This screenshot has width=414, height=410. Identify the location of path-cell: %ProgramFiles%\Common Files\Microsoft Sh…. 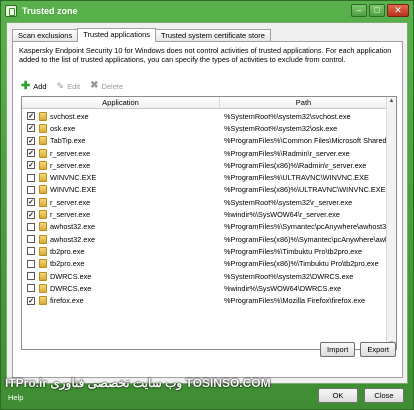
(306, 141).